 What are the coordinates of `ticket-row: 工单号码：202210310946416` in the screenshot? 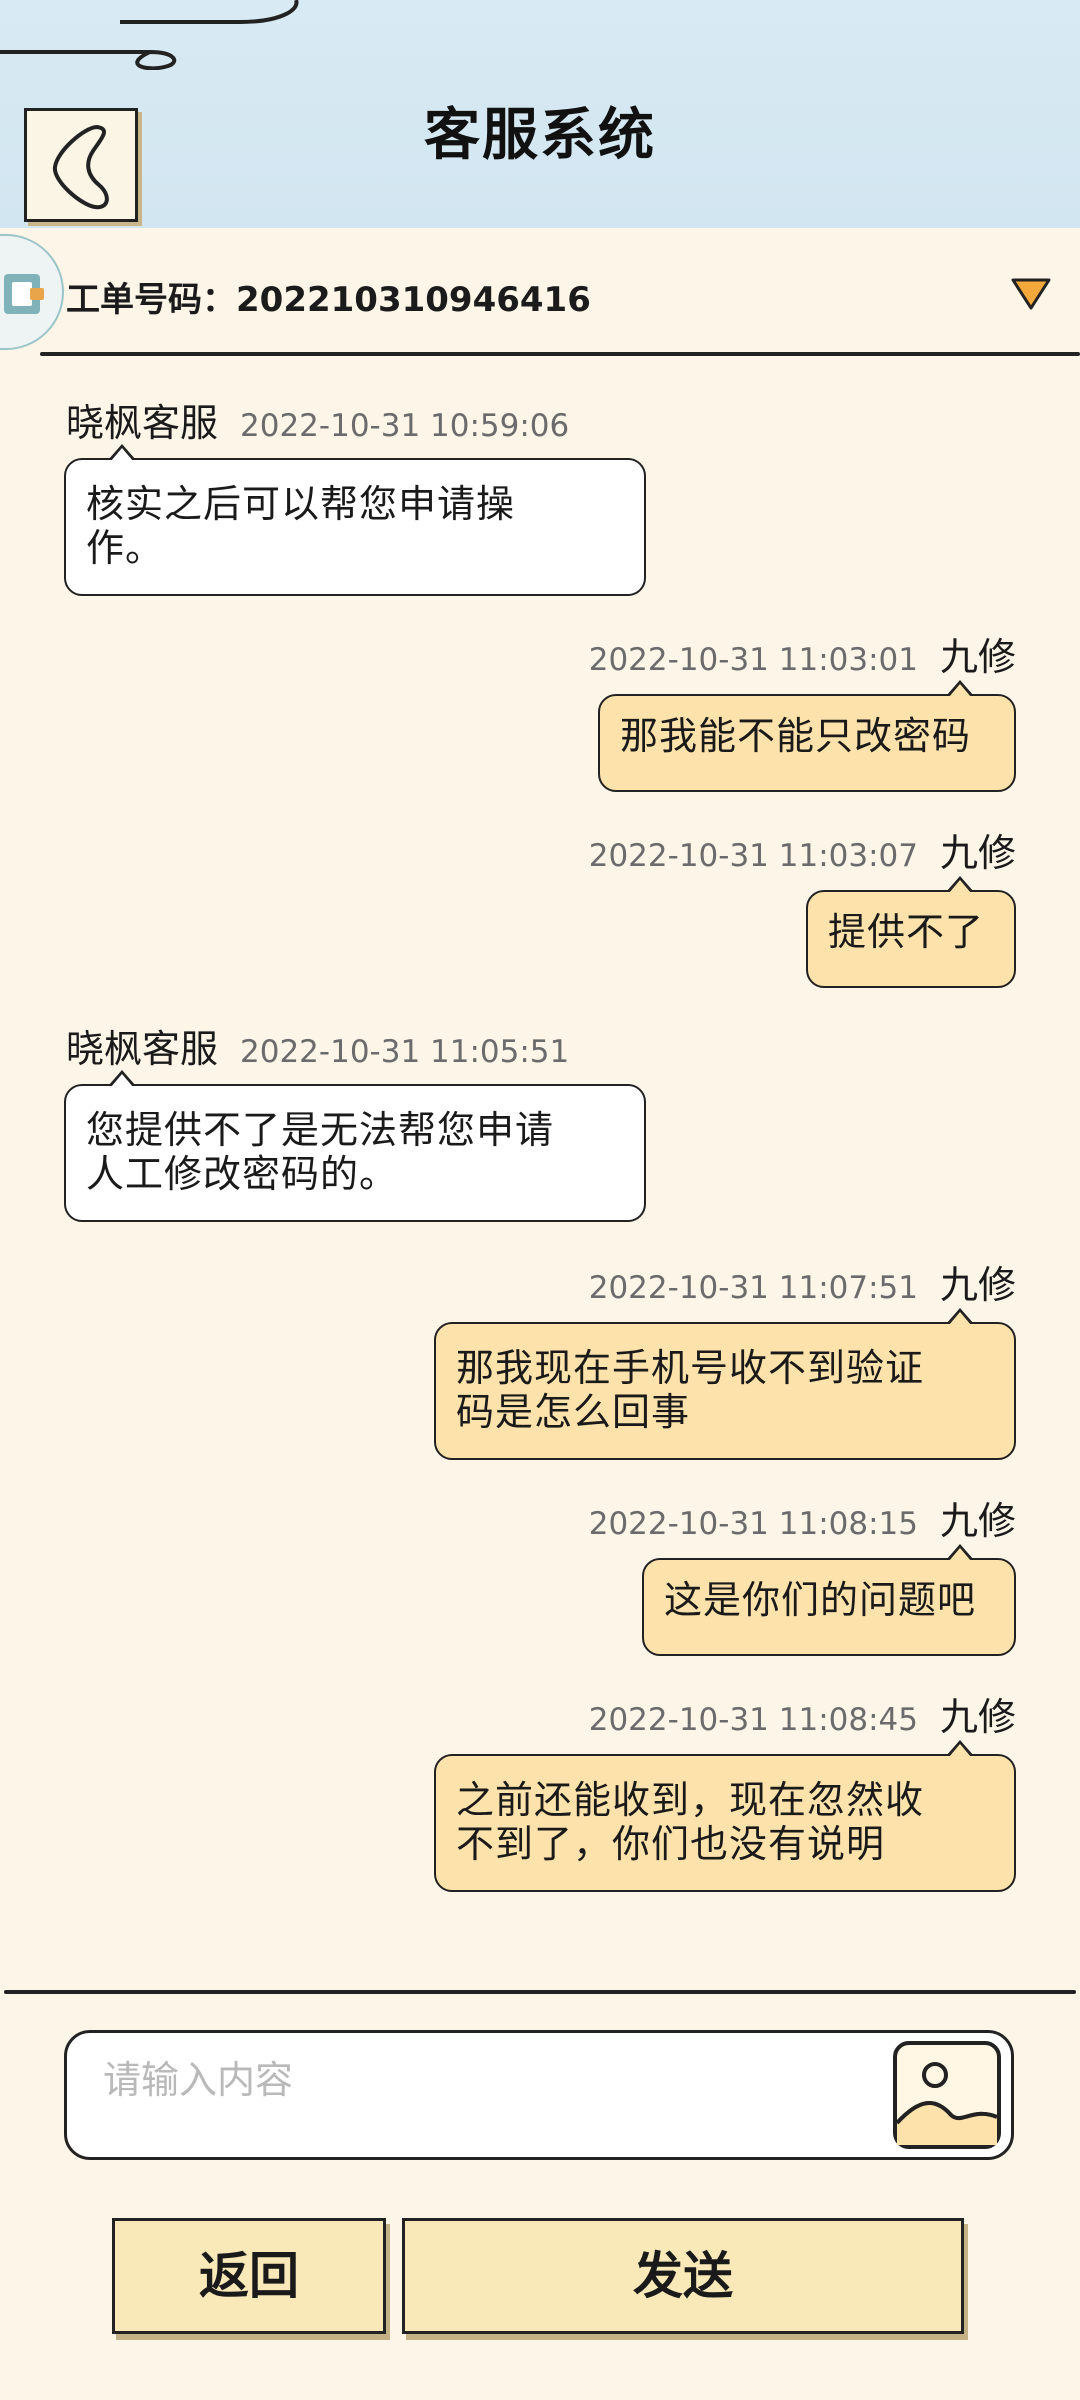 It's located at (540, 292).